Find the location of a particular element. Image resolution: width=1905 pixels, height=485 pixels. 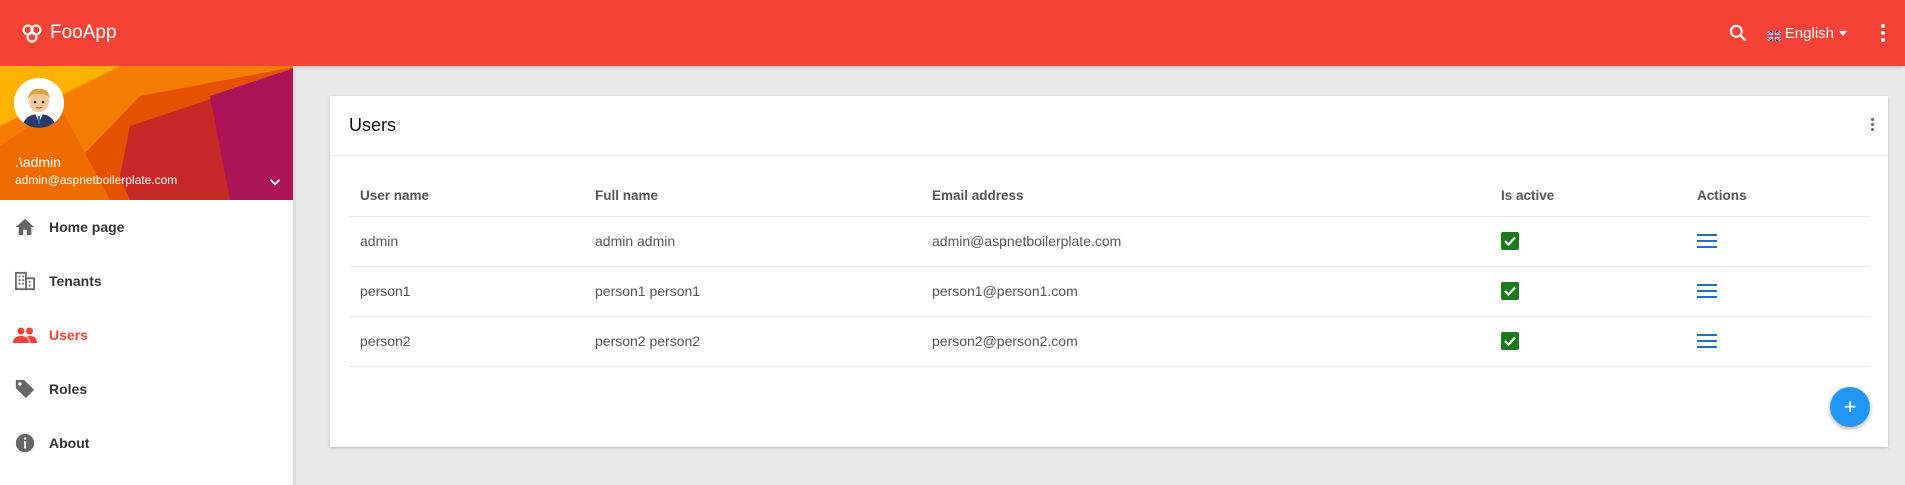

sidebar-item-home: Home page is located at coordinates (146, 227).